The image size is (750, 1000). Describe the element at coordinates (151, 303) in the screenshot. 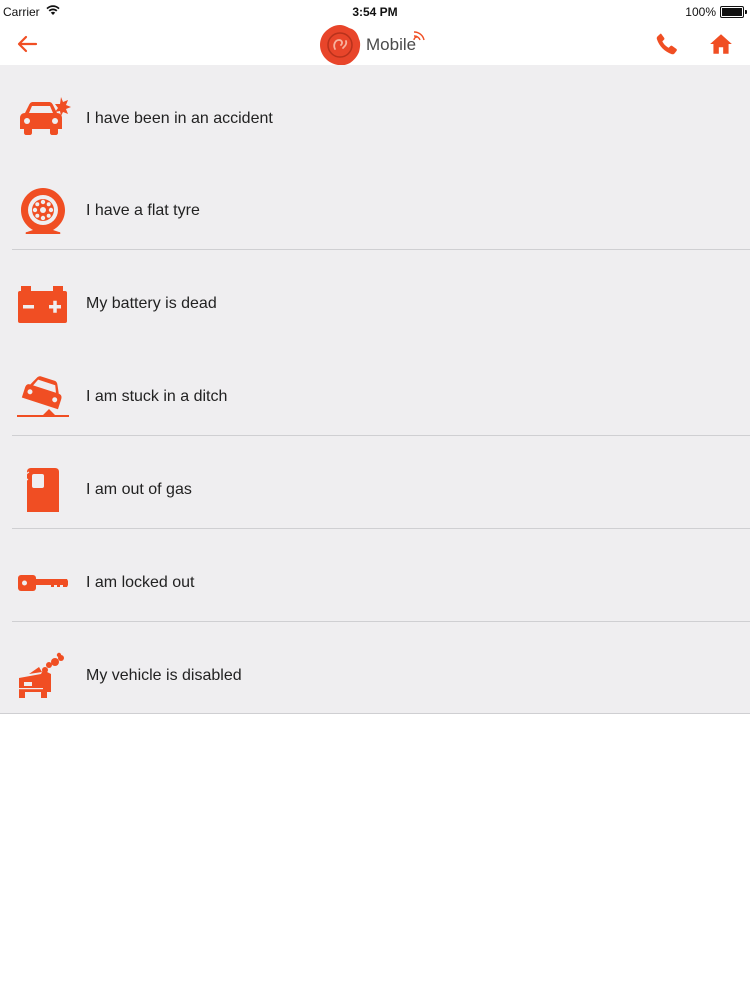

I see `option-label: My battery is dead` at that location.